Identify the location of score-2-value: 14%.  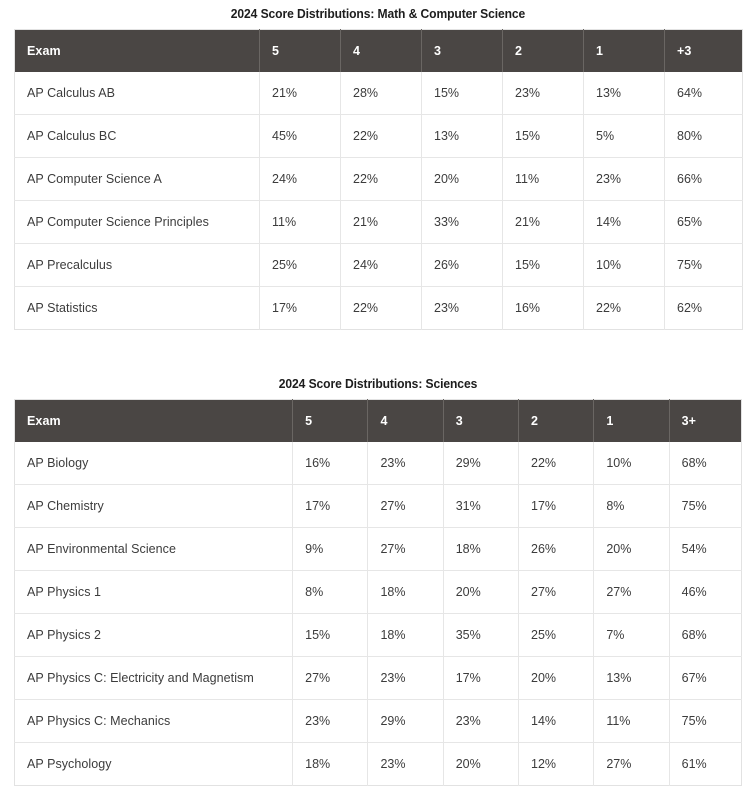
(556, 721).